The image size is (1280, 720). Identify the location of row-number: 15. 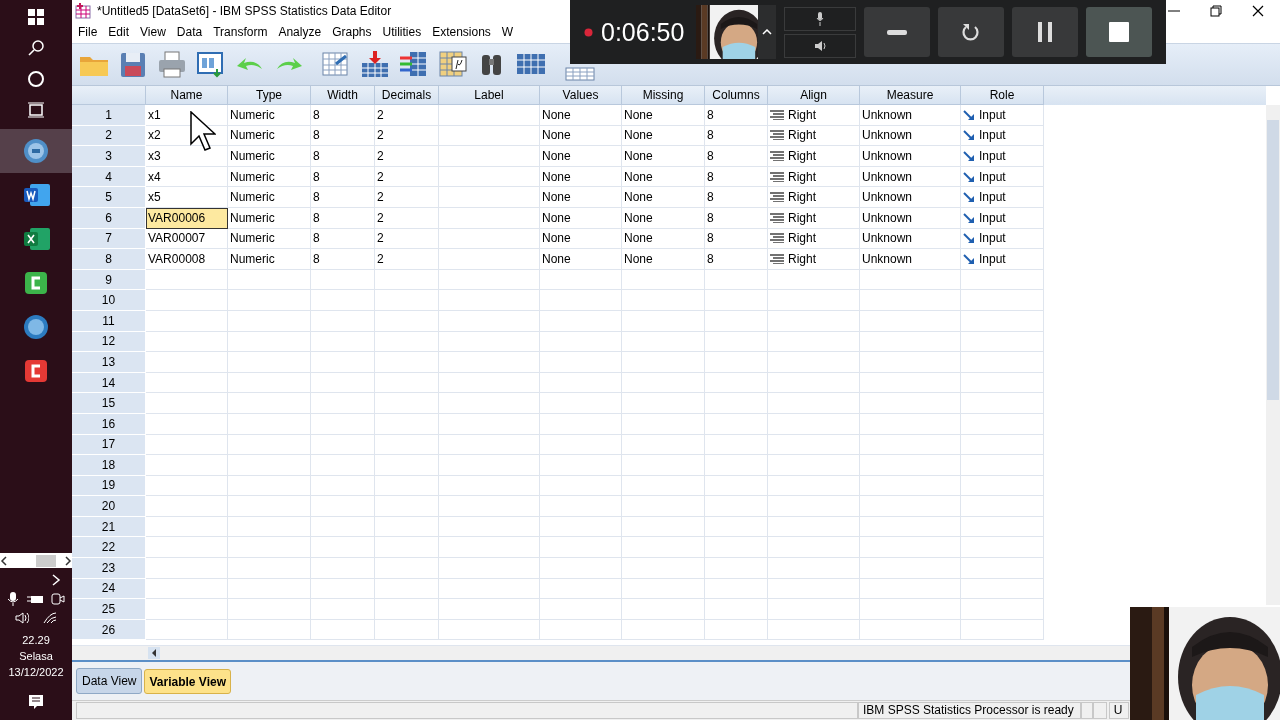
(109, 403).